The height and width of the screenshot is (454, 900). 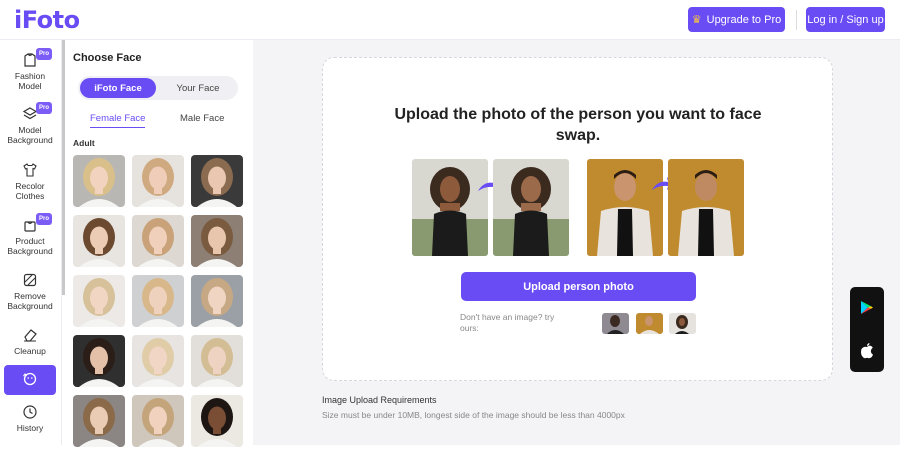 What do you see at coordinates (84, 143) in the screenshot?
I see `group-label: Adult` at bounding box center [84, 143].